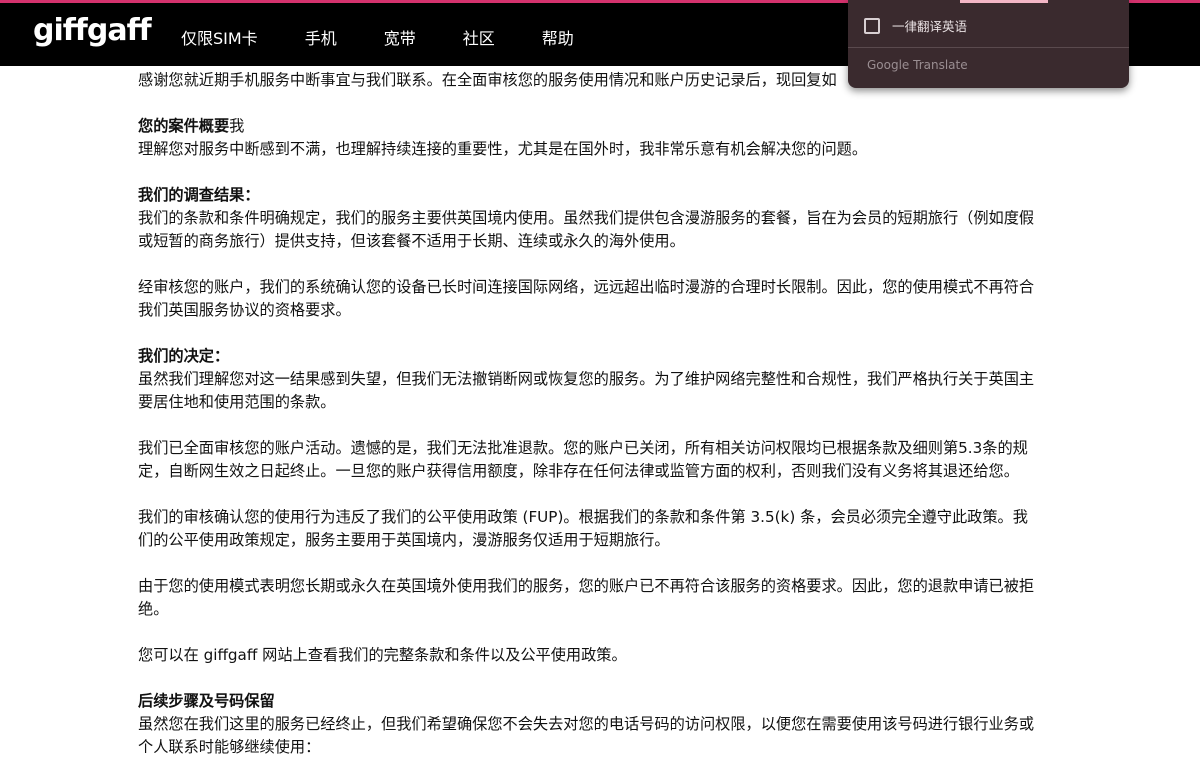 This screenshot has width=1200, height=773. Describe the element at coordinates (558, 37) in the screenshot. I see `nav-item-help: 帮助` at that location.